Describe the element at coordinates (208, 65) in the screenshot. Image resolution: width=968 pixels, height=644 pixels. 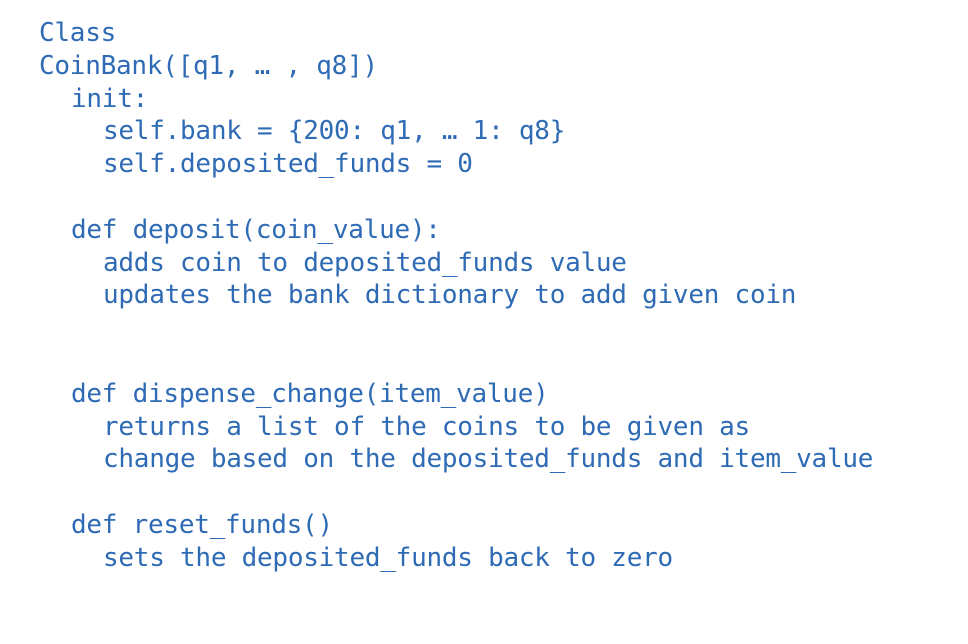
I see `class-signature-line: CoinBank([q1, … , q8])` at that location.